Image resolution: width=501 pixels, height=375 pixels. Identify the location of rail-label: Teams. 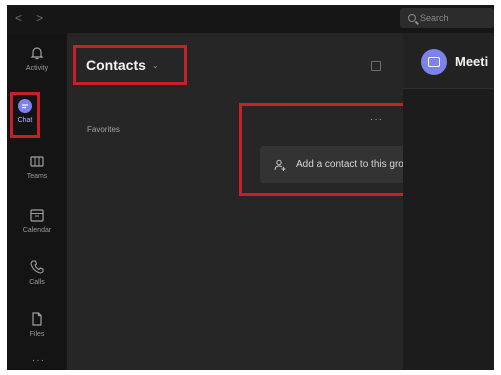
(37, 176).